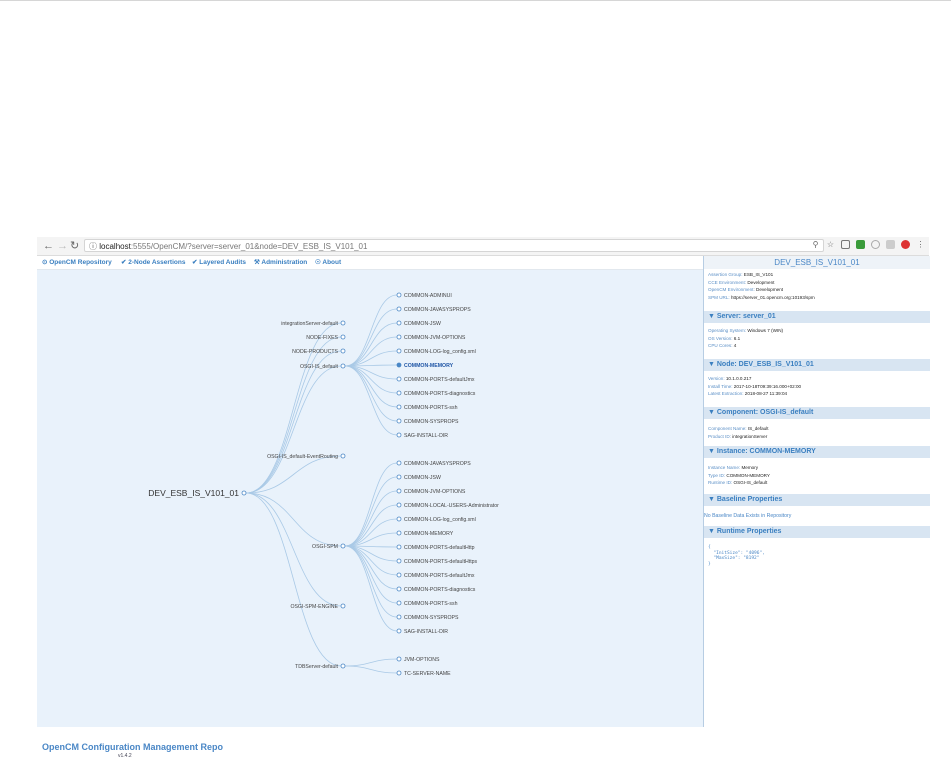 Image resolution: width=951 pixels, height=759 pixels. I want to click on tree-leaf: TC-SERVER-NAME, so click(423, 673).